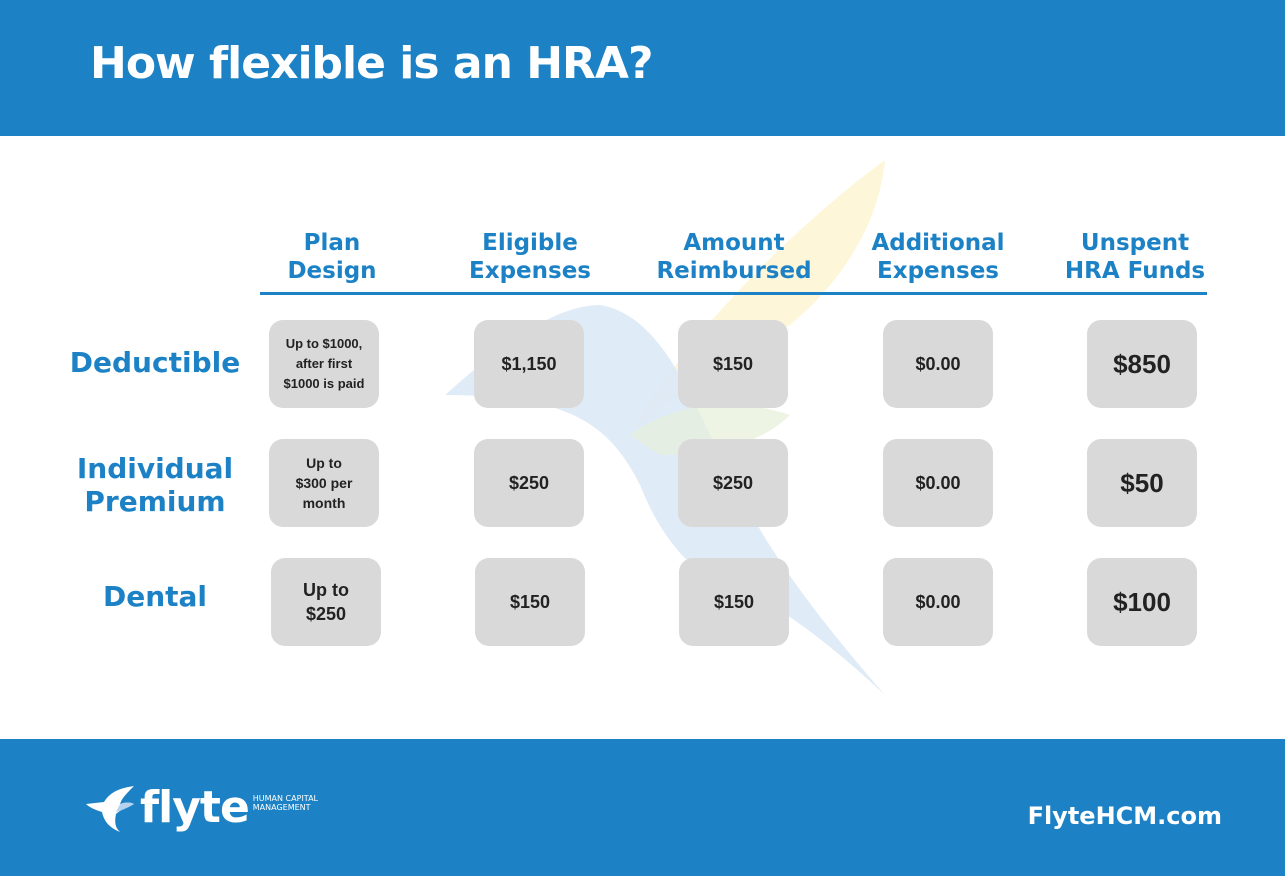 Image resolution: width=1285 pixels, height=876 pixels. I want to click on flyte-logo: flyte HUMAN CAPITAL MANAGEMENT, so click(202, 807).